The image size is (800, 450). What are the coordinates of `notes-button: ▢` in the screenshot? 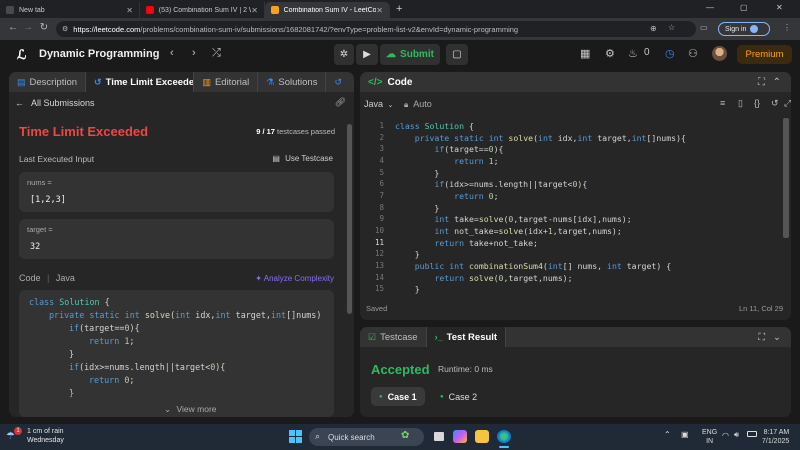 It's located at (457, 54).